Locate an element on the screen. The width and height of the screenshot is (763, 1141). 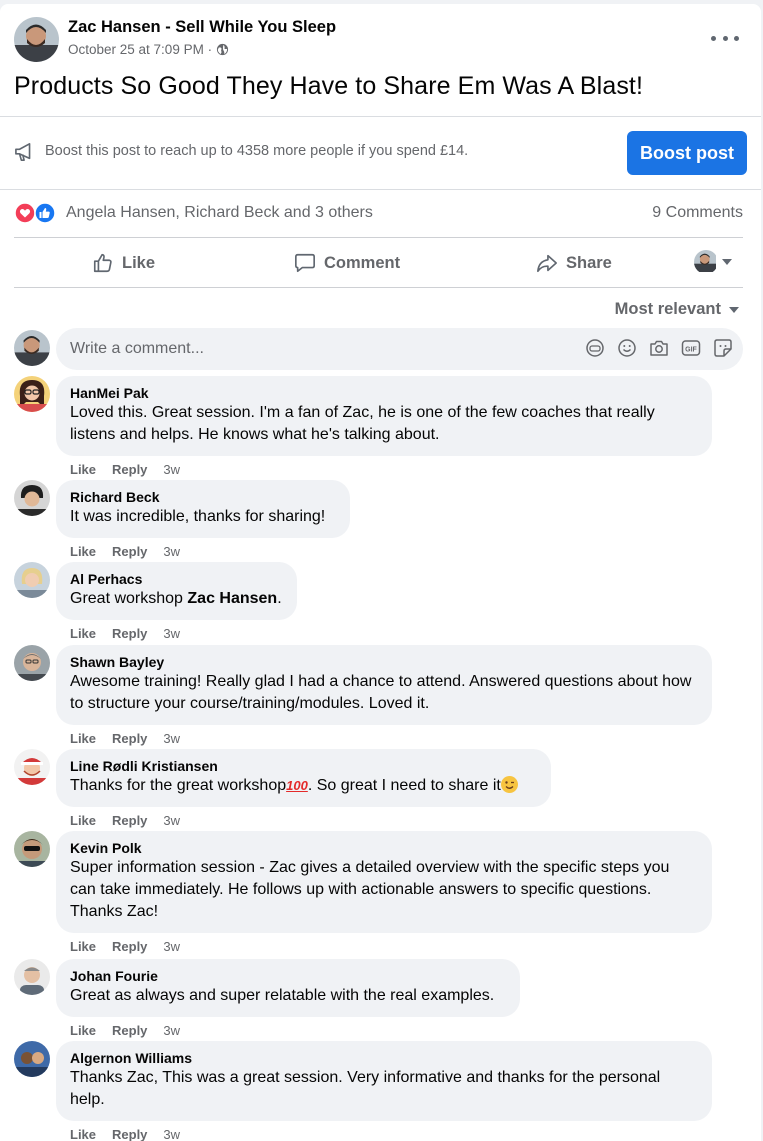
share-arrow-icon is located at coordinates (547, 263).